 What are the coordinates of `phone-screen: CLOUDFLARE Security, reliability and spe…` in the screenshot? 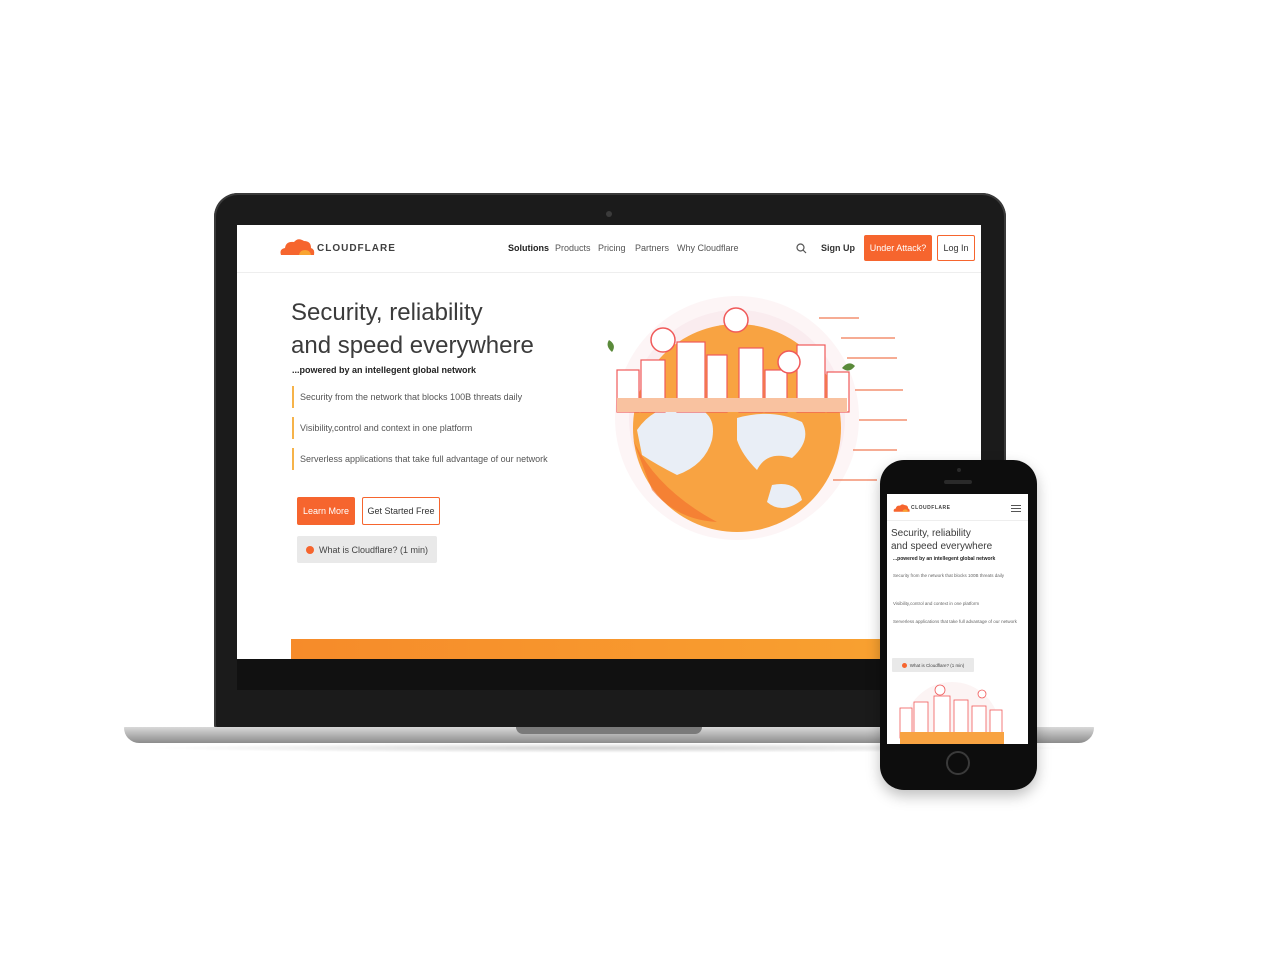 It's located at (957, 619).